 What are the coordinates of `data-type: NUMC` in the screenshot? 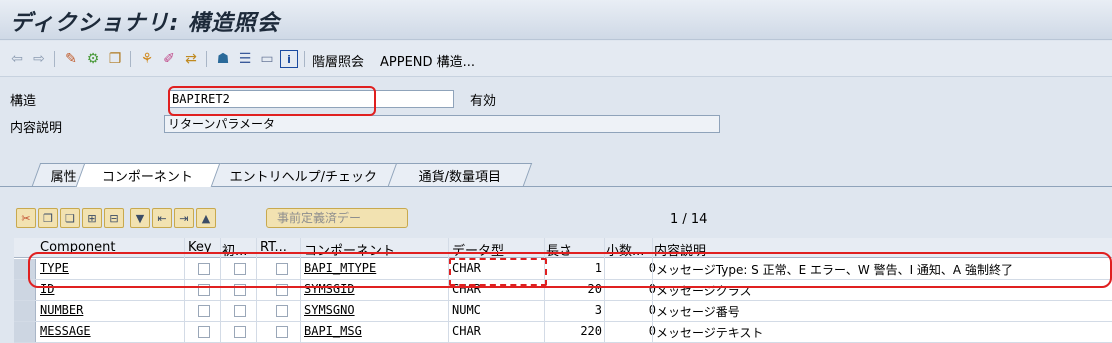 It's located at (466, 310).